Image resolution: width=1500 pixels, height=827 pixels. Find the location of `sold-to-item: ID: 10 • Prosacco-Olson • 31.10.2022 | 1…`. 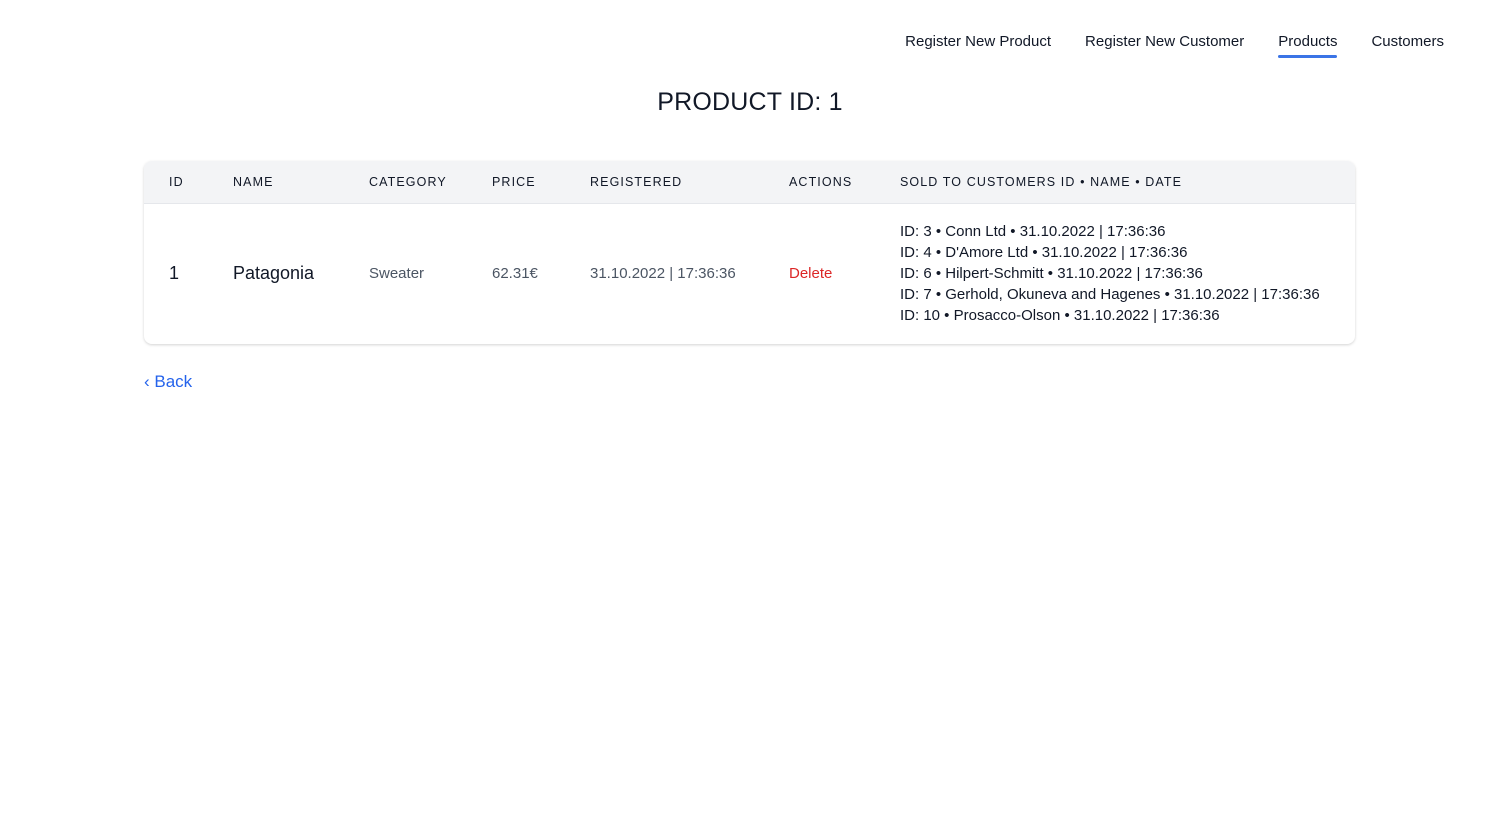

sold-to-item: ID: 10 • Prosacco-Olson • 31.10.2022 | 1… is located at coordinates (1060, 315).